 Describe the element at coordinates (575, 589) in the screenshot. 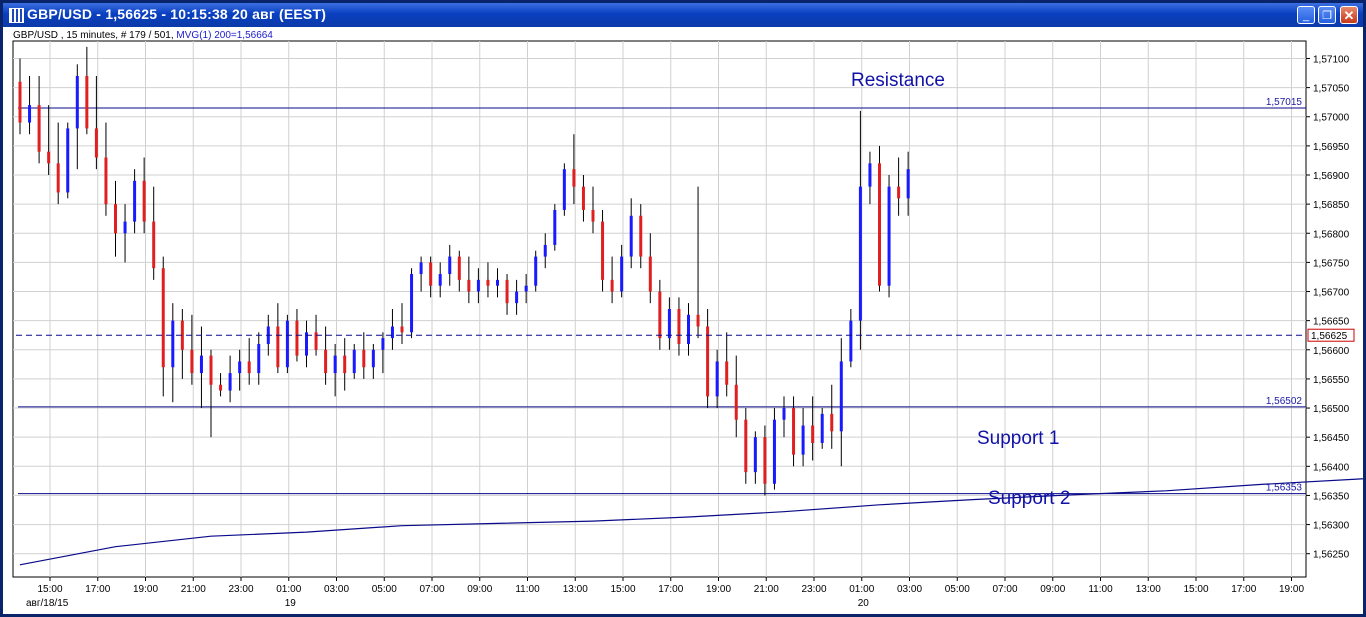

I see `x-tick-label: 13:00` at that location.